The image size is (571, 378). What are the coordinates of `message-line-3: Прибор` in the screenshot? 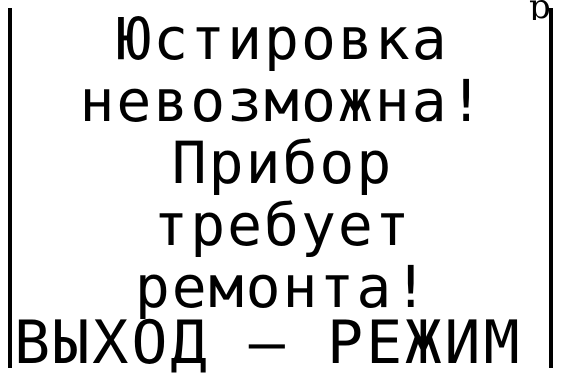 It's located at (282, 163).